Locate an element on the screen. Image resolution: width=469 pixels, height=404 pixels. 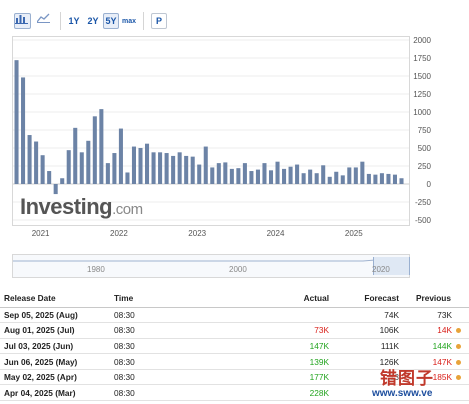
watermark-url: www.sww.ve is located at coordinates (402, 393).